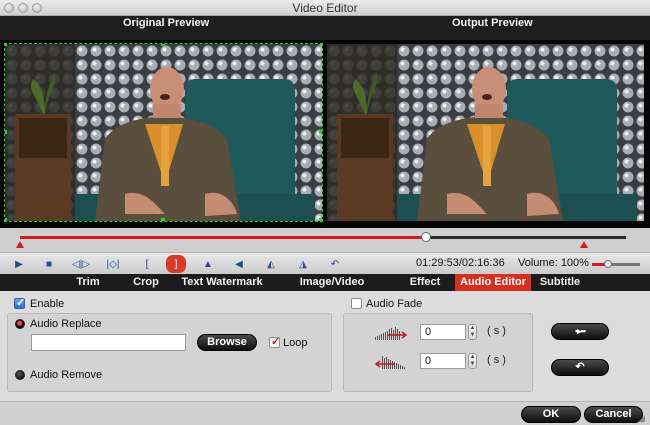 This screenshot has height=425, width=650. Describe the element at coordinates (166, 23) in the screenshot. I see `original-preview-label: Original Preview` at that location.